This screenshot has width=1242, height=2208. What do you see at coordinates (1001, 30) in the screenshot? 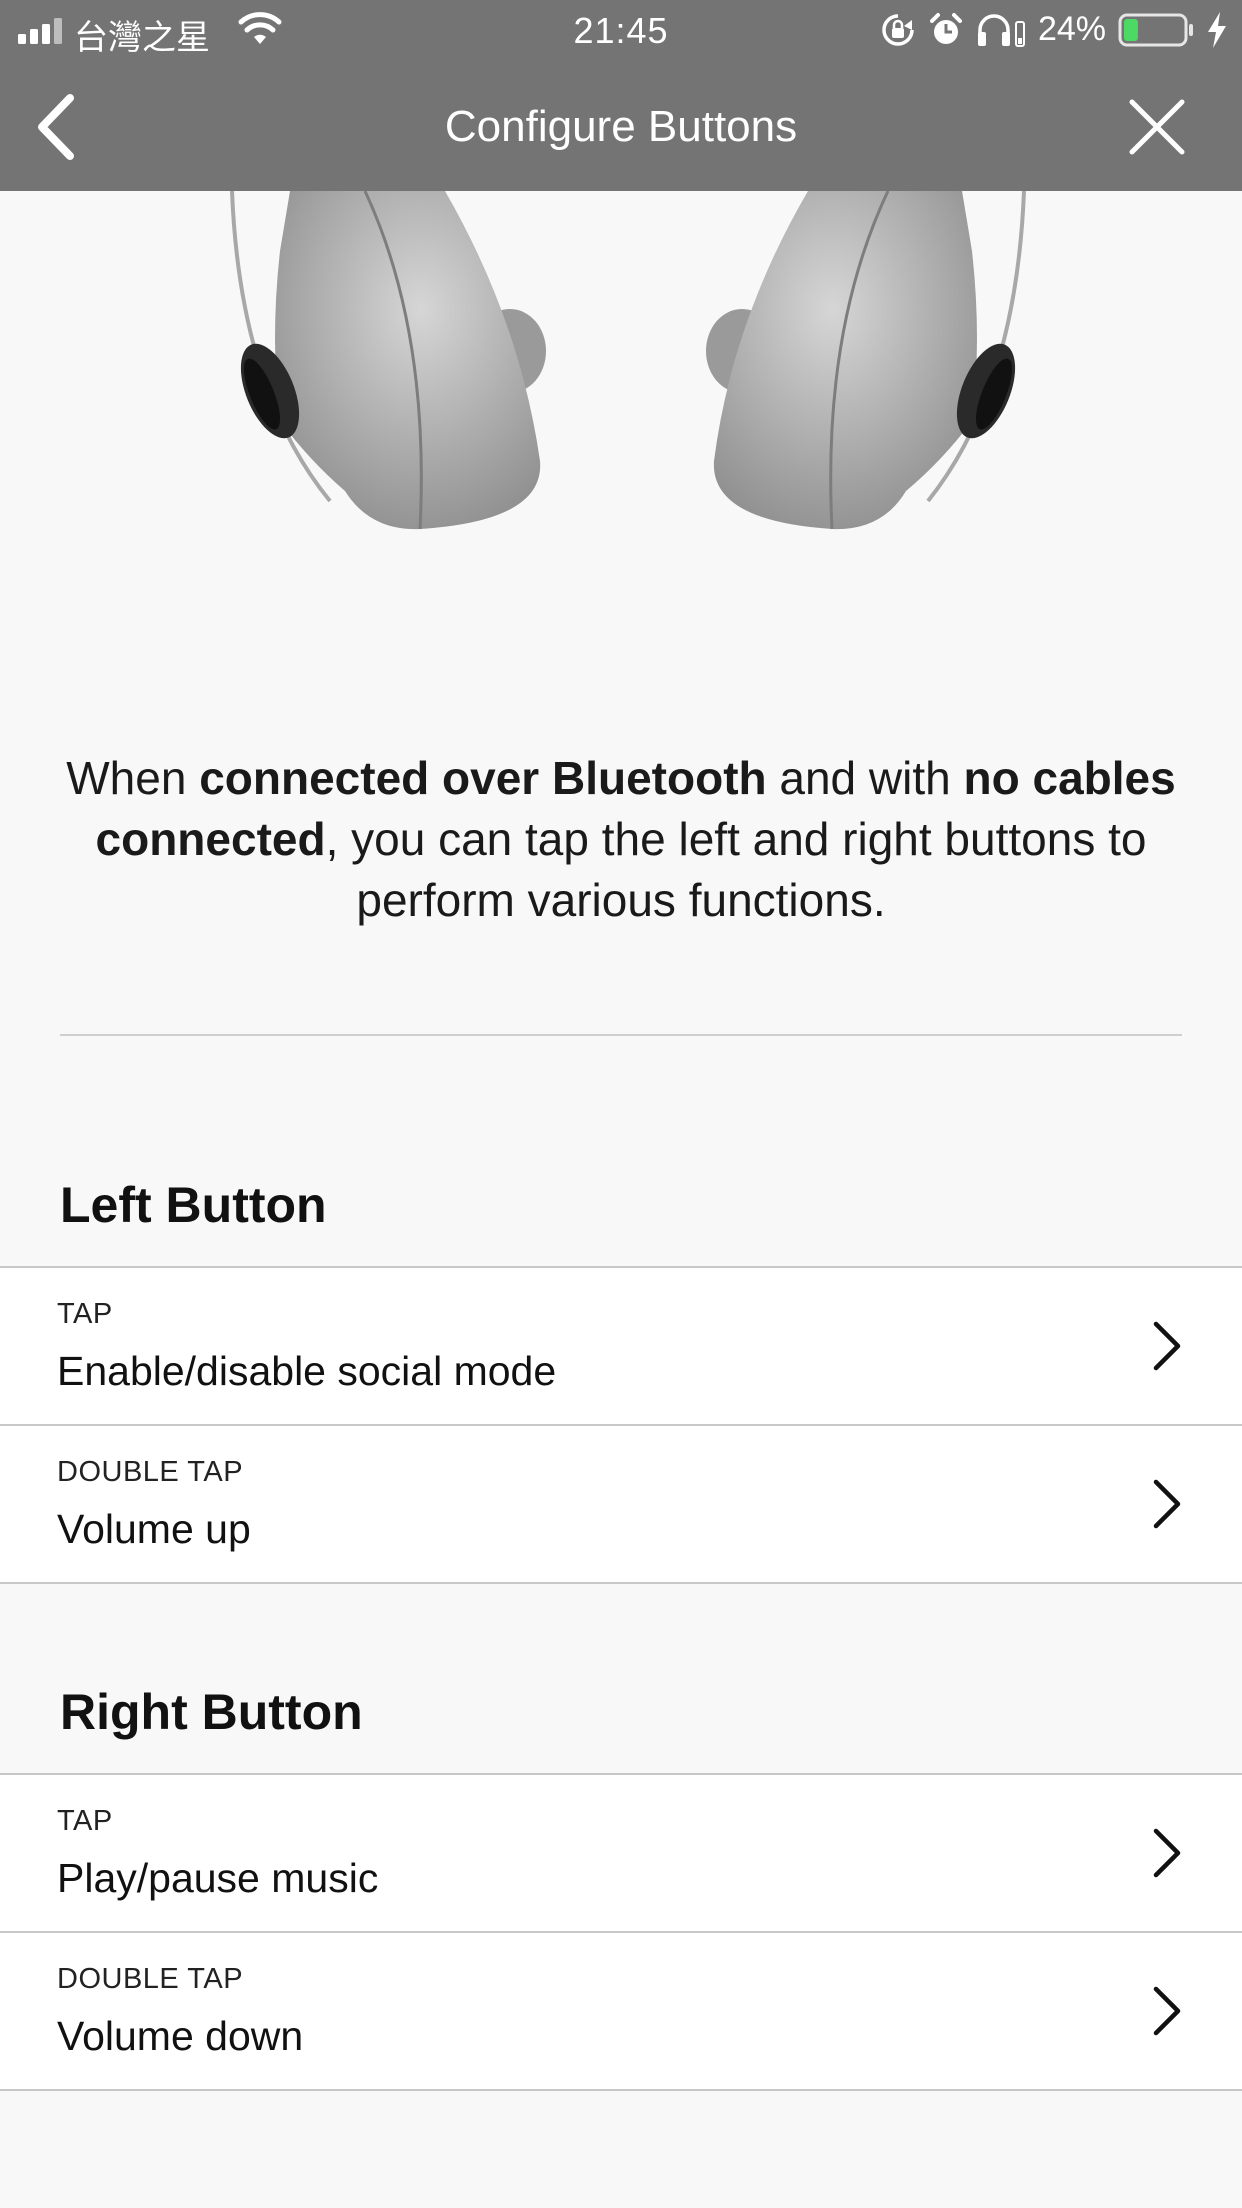
I see `headphones-icon` at bounding box center [1001, 30].